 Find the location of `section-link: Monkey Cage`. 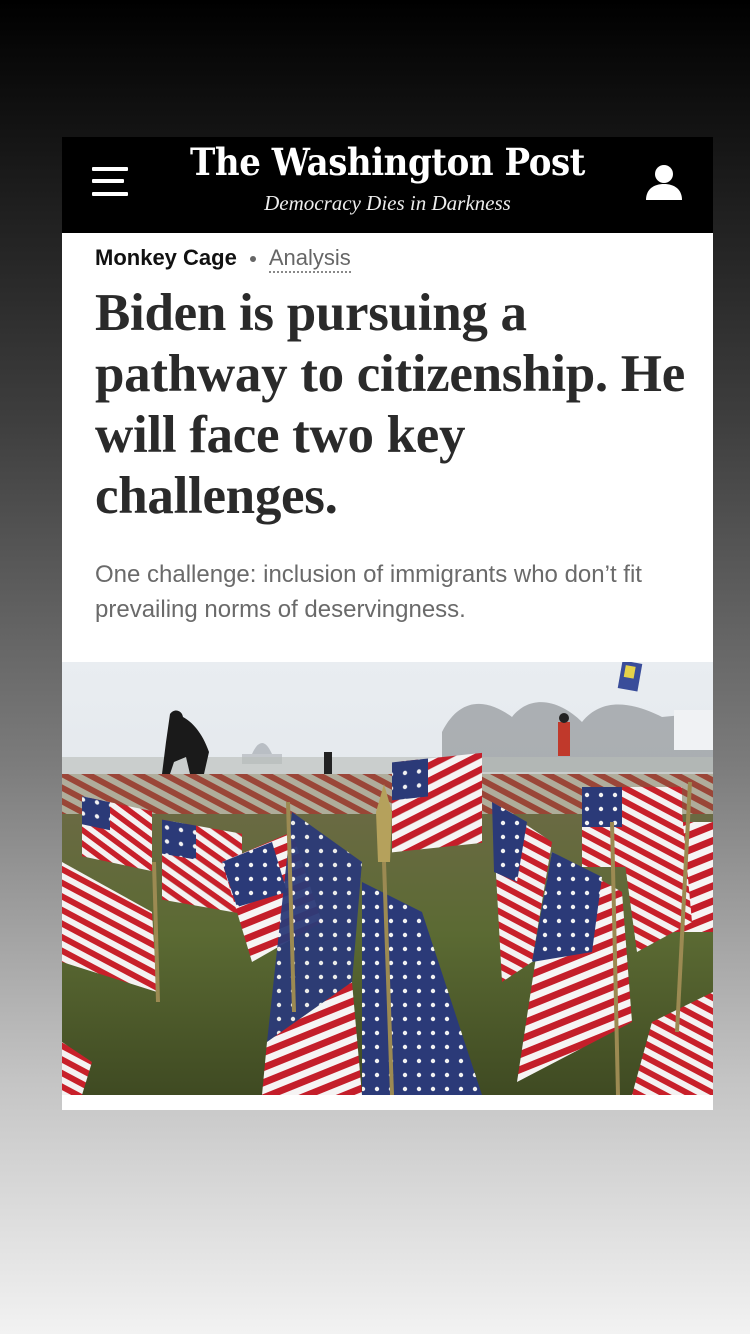

section-link: Monkey Cage is located at coordinates (166, 257).